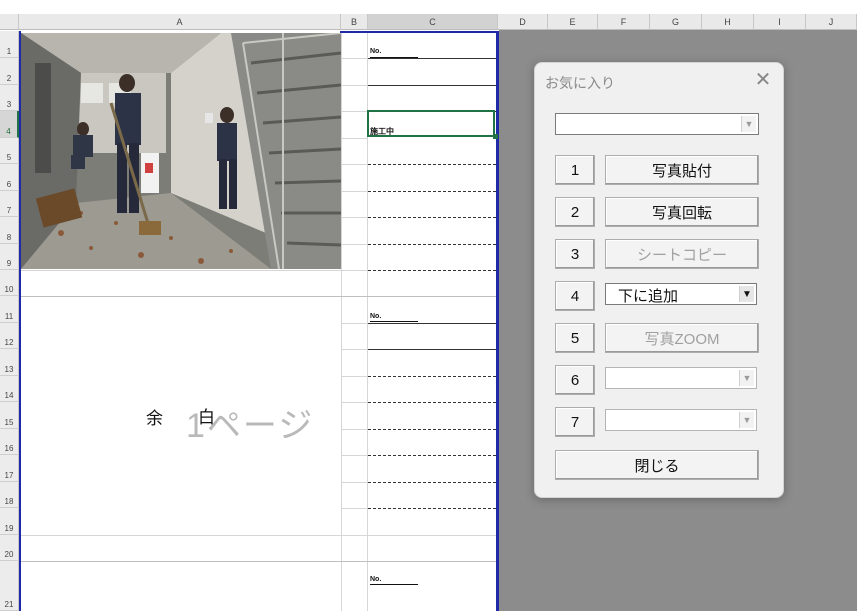 The height and width of the screenshot is (611, 857). Describe the element at coordinates (154, 418) in the screenshot. I see `yohaku-text-left: 余` at that location.